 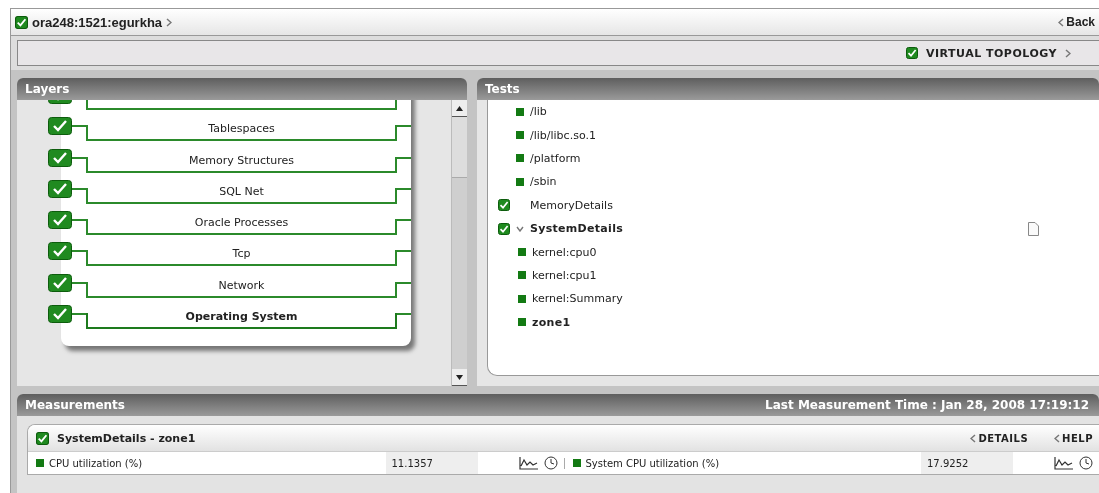 What do you see at coordinates (241, 289) in the screenshot?
I see `layer-item: Network` at bounding box center [241, 289].